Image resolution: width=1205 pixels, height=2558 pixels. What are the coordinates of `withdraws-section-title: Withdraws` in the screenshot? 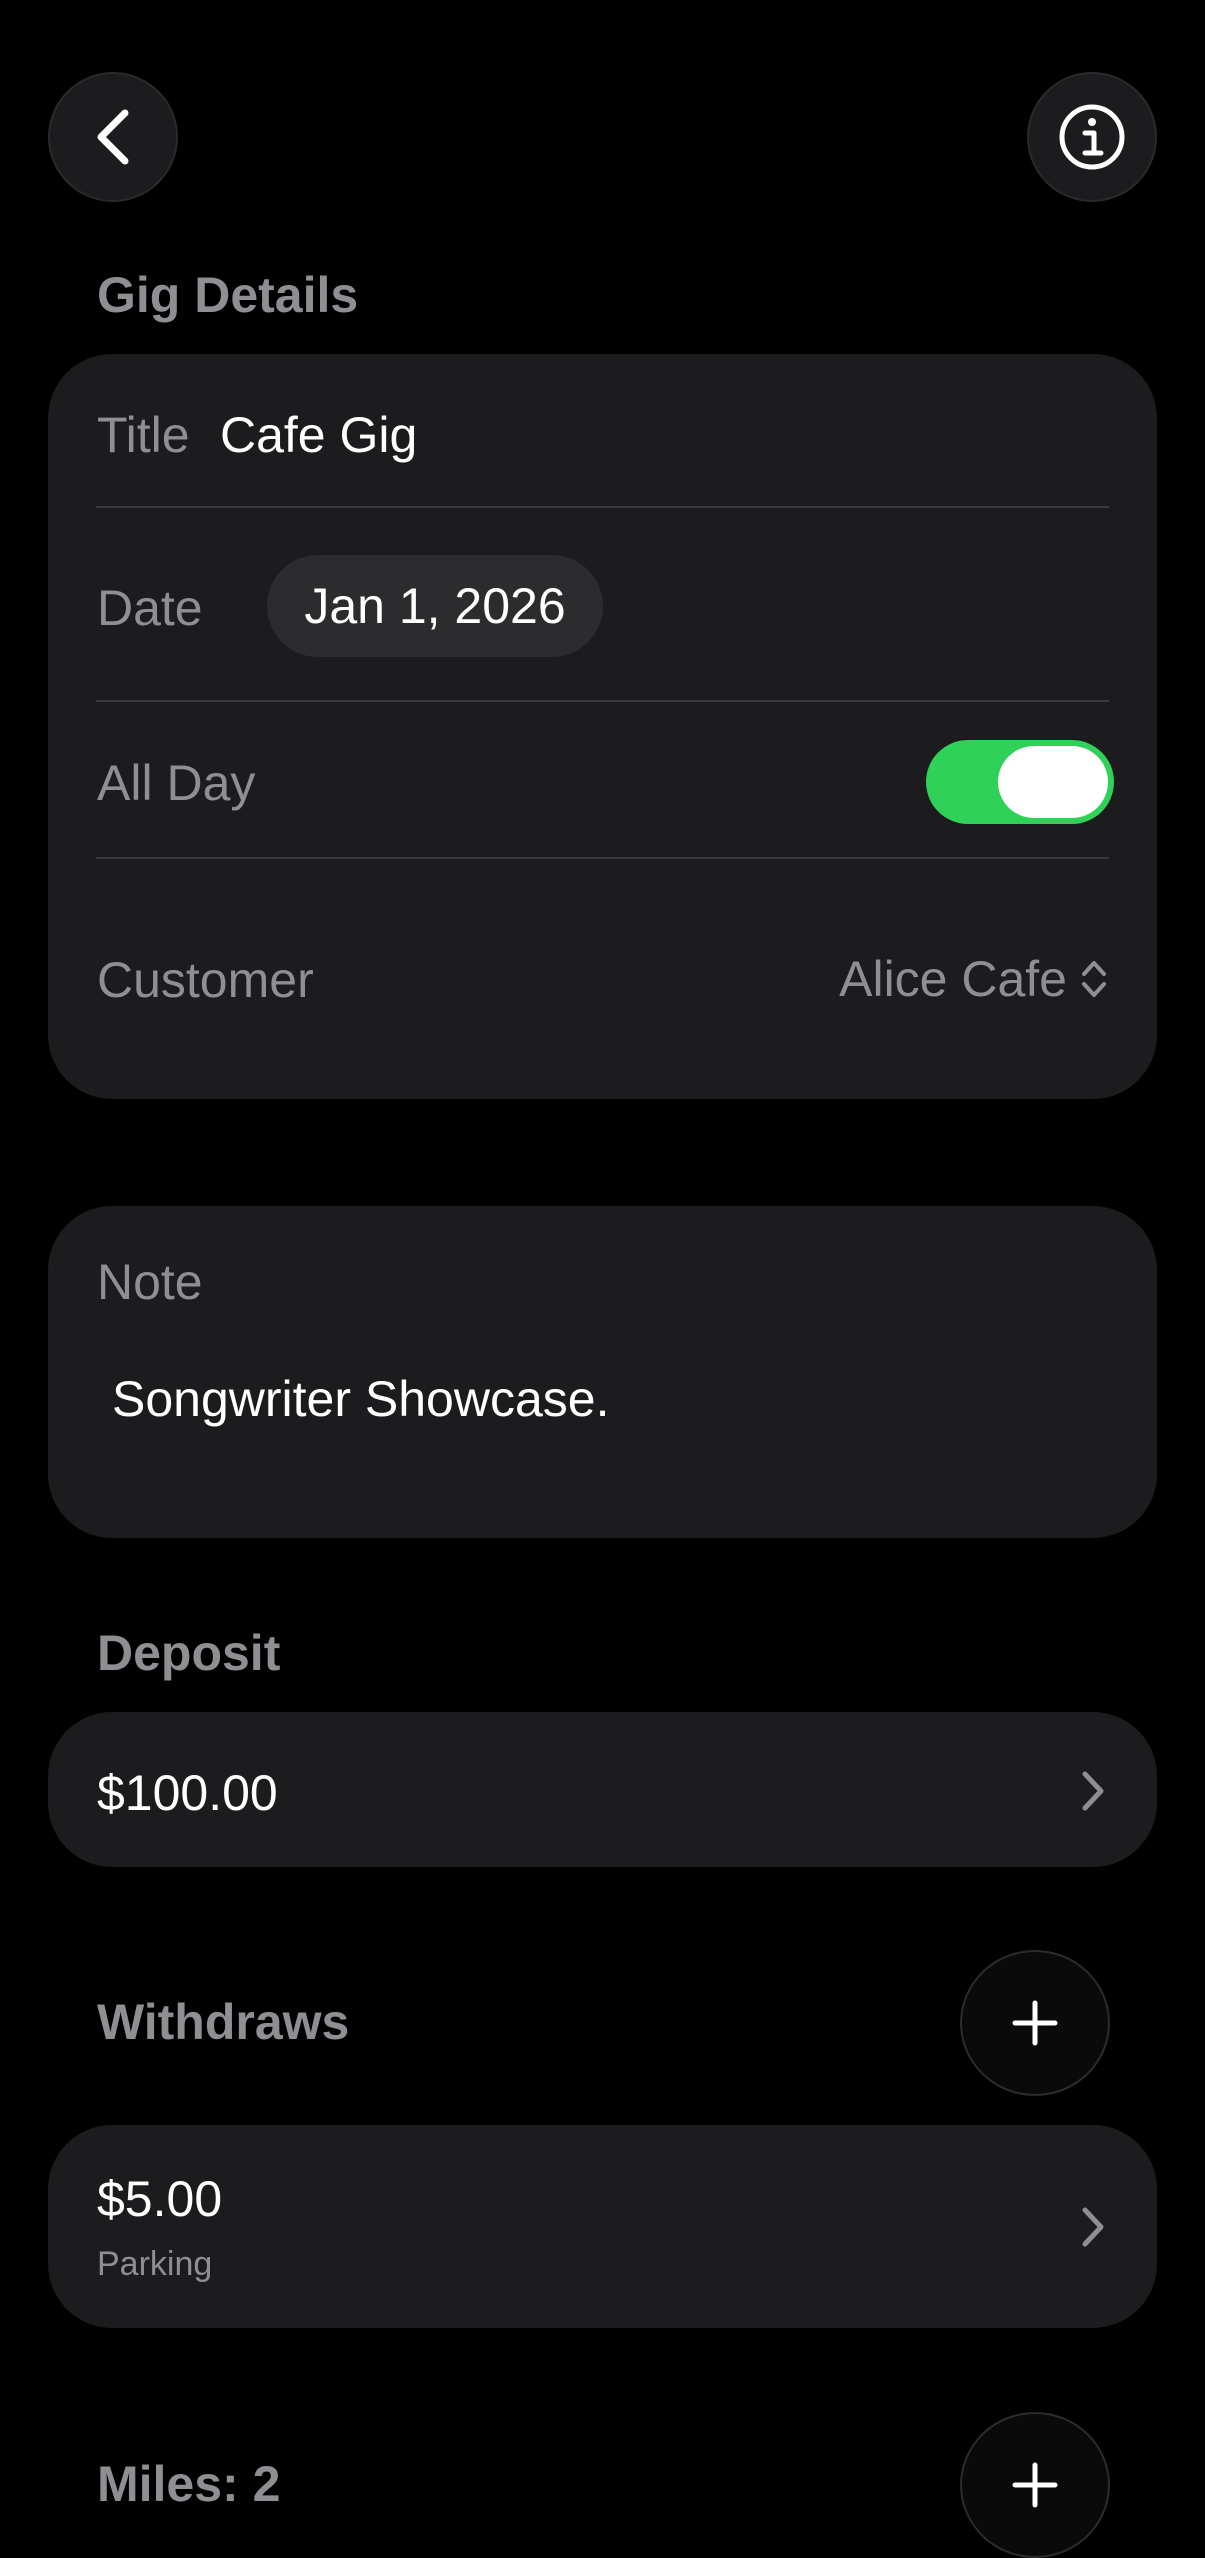 It's located at (223, 2022).